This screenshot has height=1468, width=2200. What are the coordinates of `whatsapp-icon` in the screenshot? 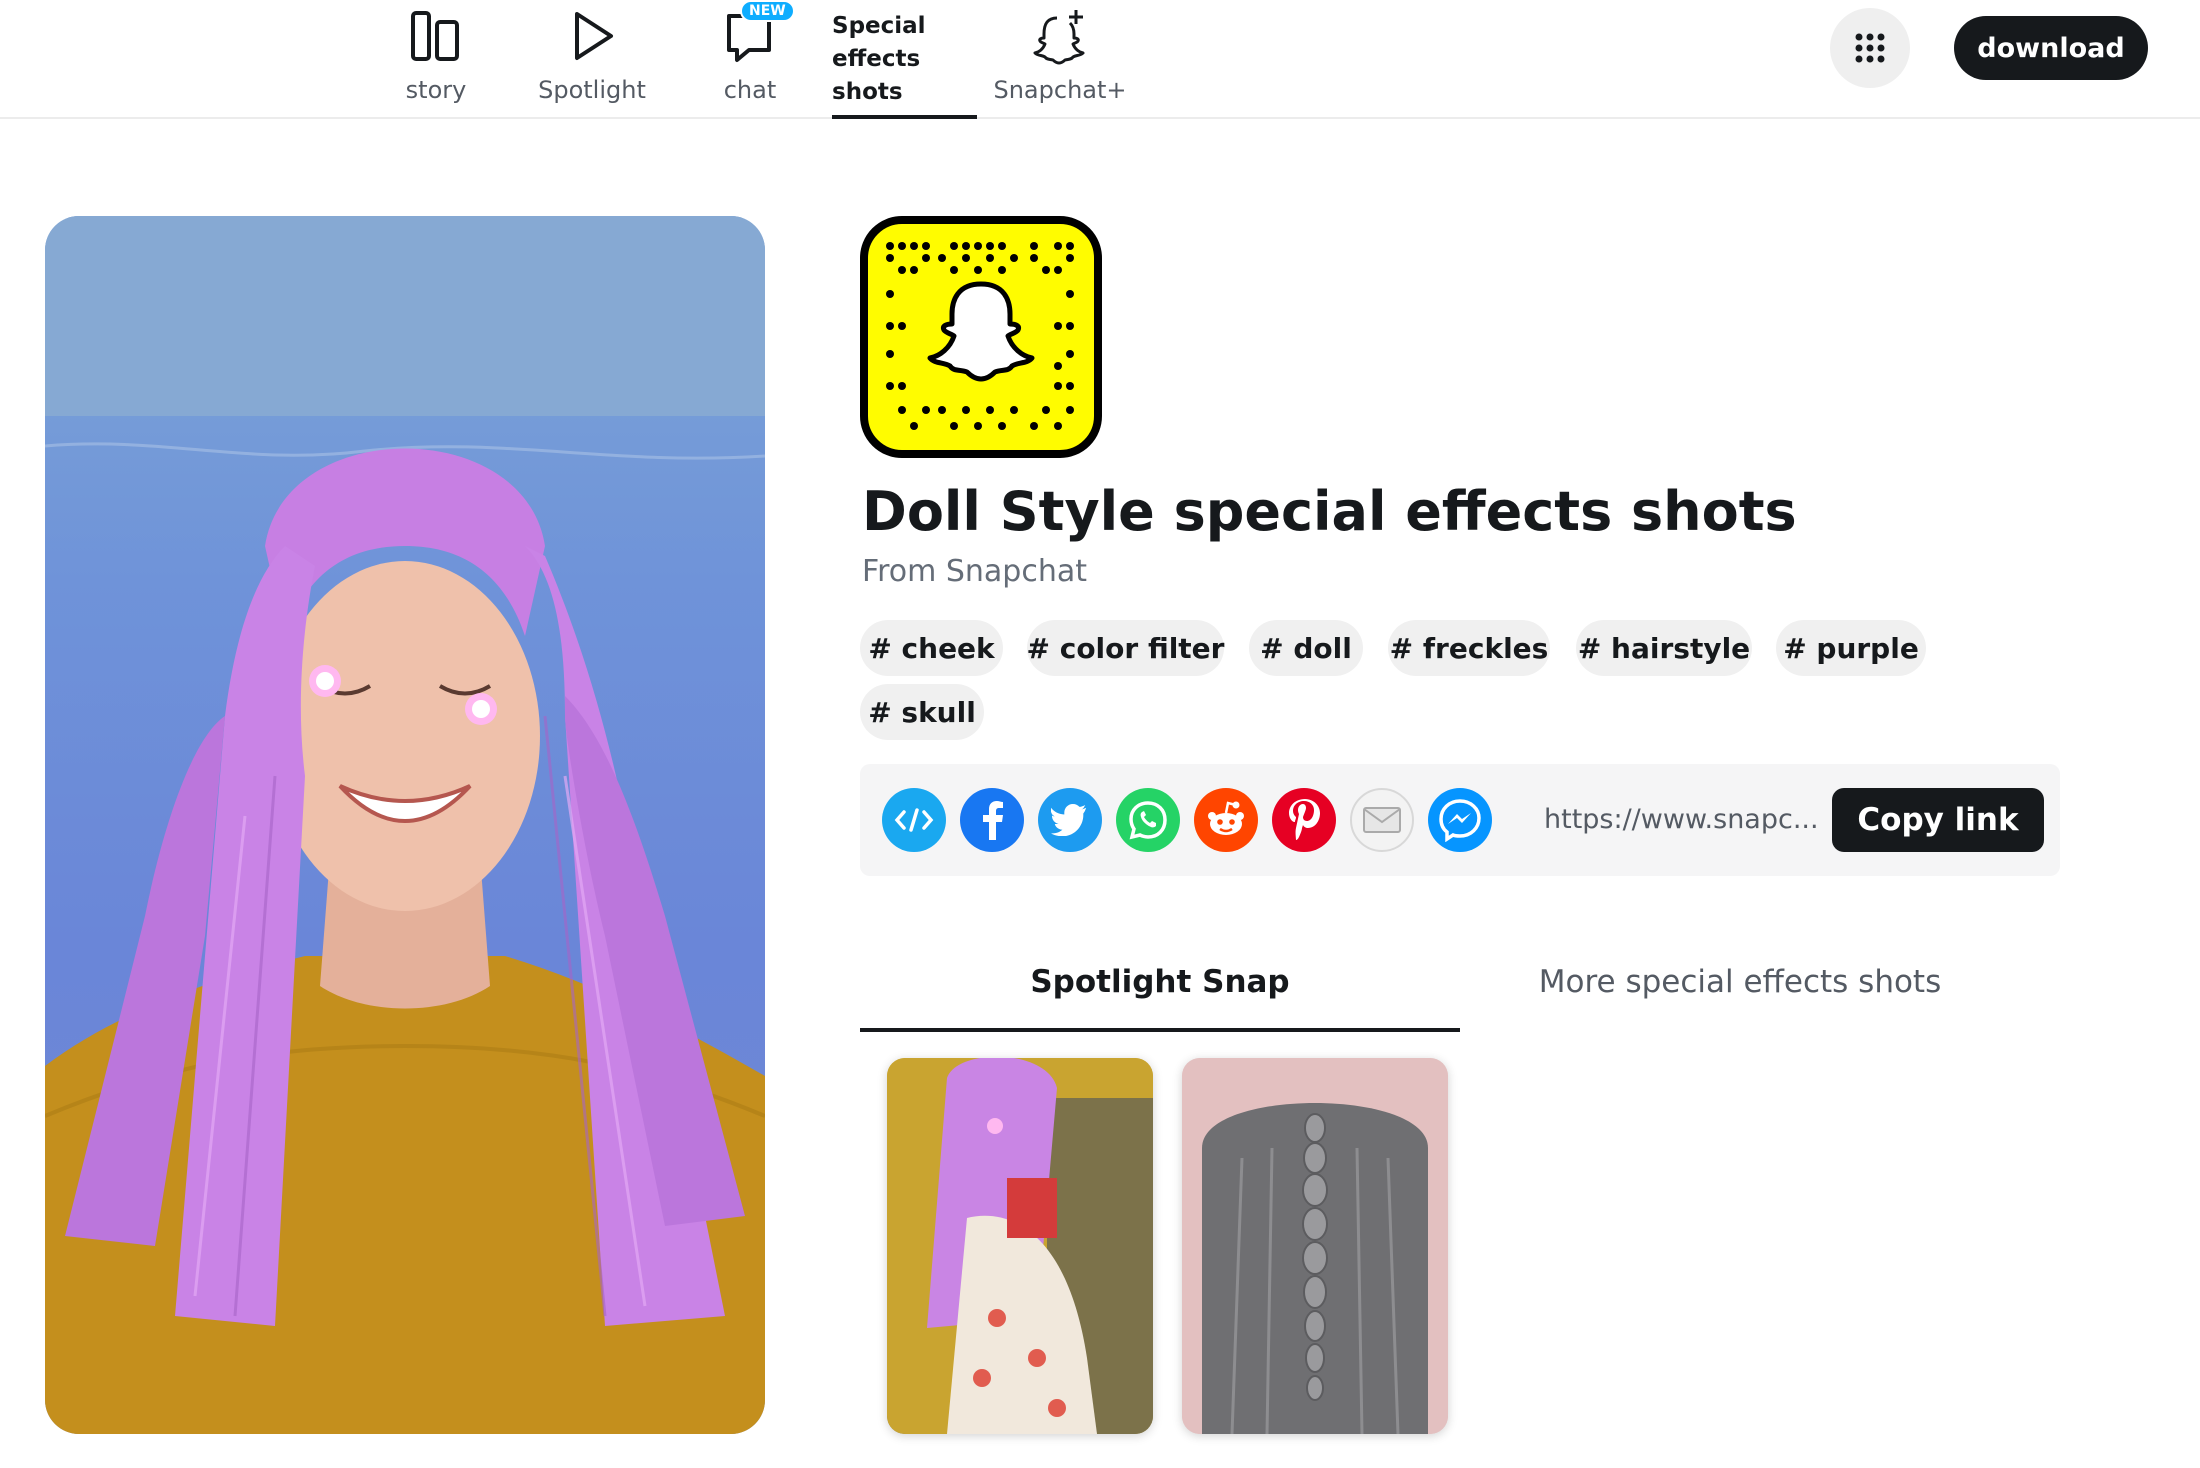 It's located at (1148, 820).